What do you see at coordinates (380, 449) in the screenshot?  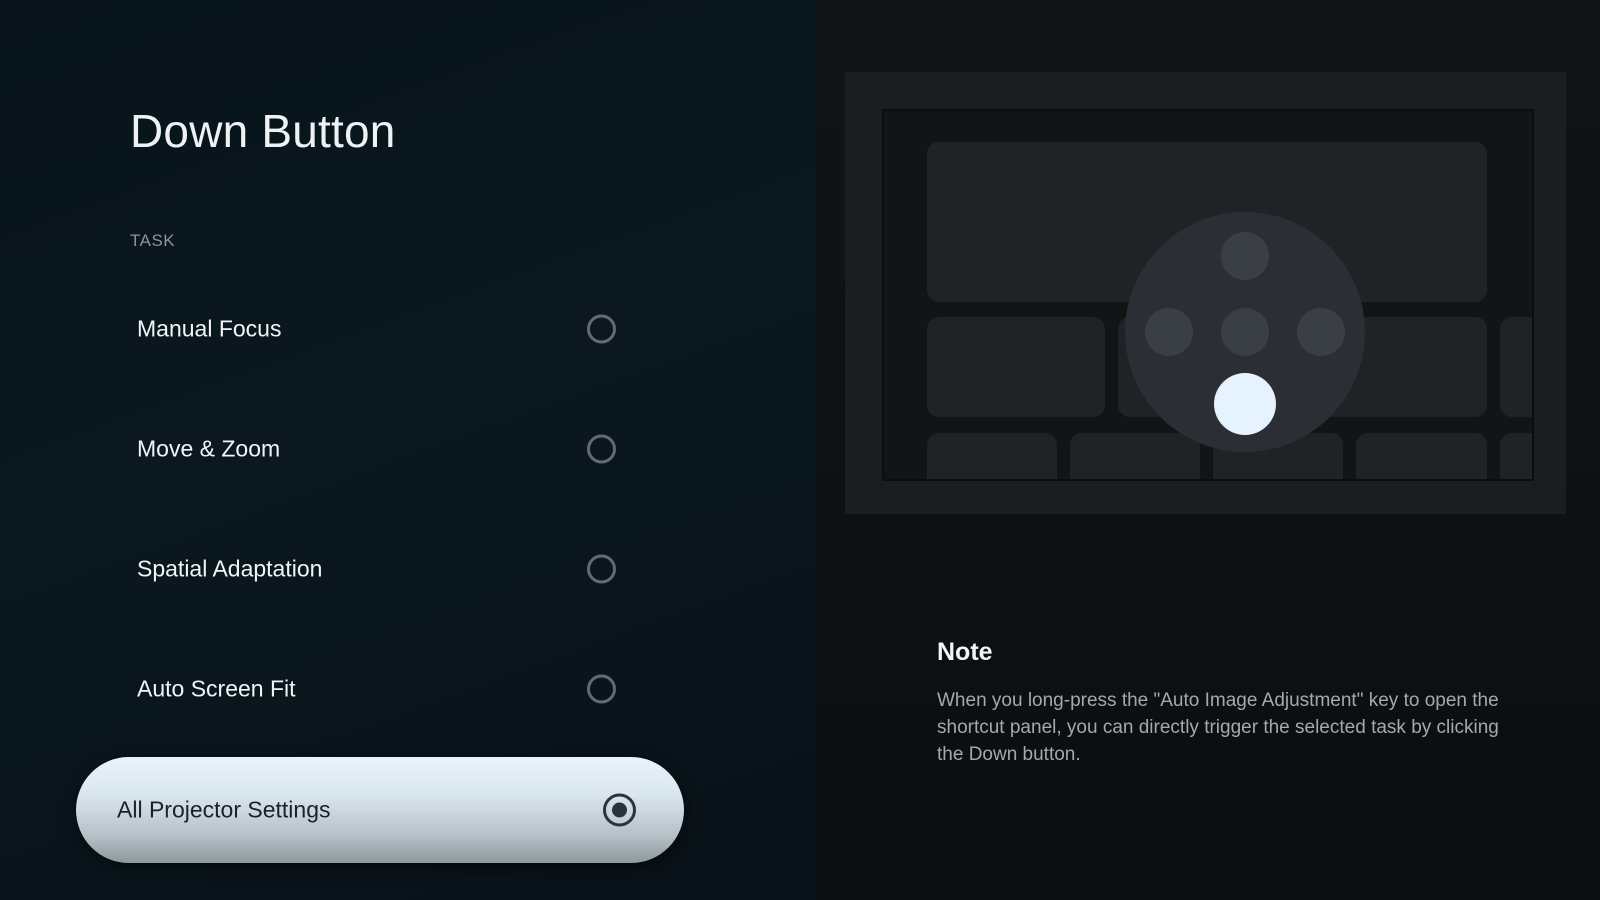 I see `option-move-zoom: Move & Zoom` at bounding box center [380, 449].